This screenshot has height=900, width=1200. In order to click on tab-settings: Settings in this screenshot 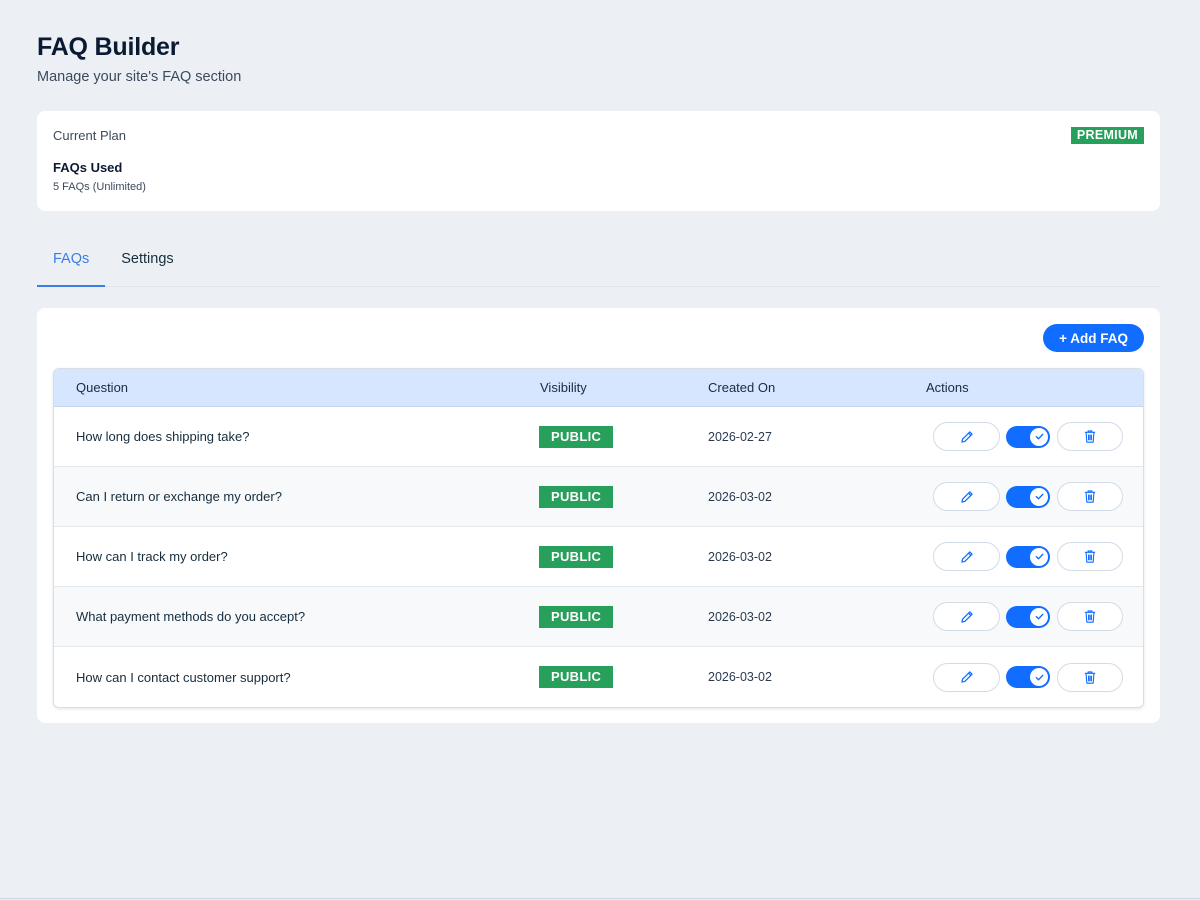, I will do `click(147, 262)`.